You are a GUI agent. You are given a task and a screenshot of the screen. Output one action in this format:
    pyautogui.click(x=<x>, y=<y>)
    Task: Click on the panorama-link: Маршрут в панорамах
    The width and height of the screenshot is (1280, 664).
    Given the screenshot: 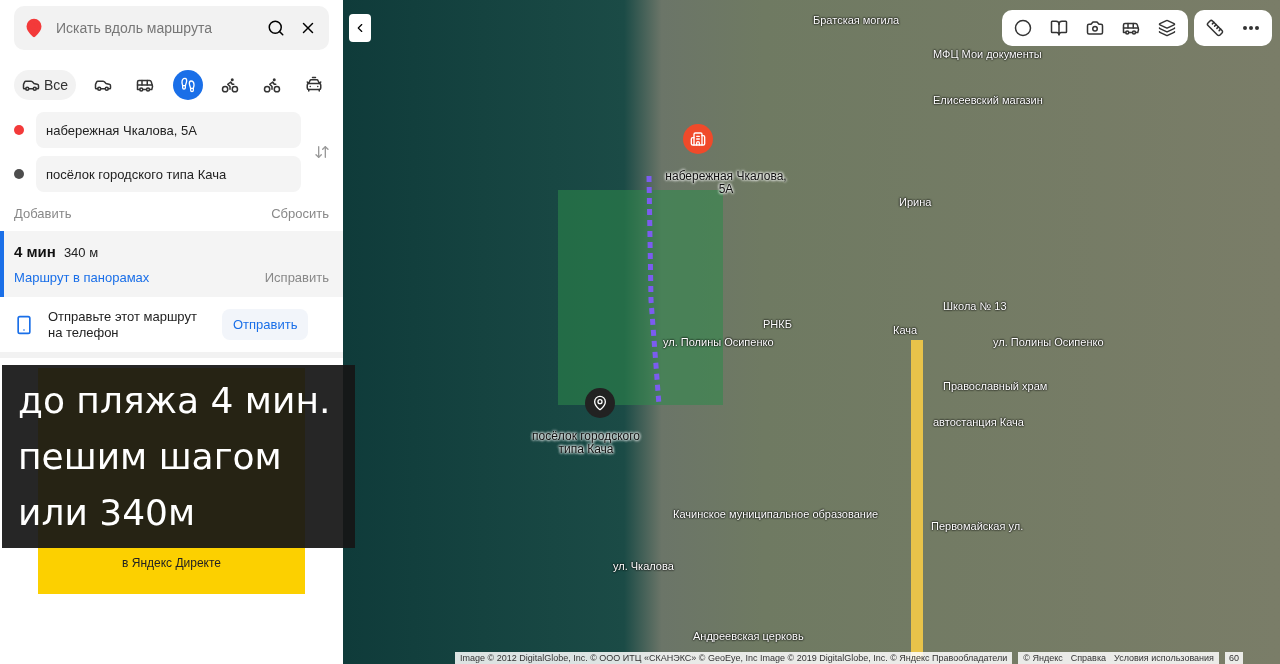 What is the action you would take?
    pyautogui.click(x=82, y=277)
    